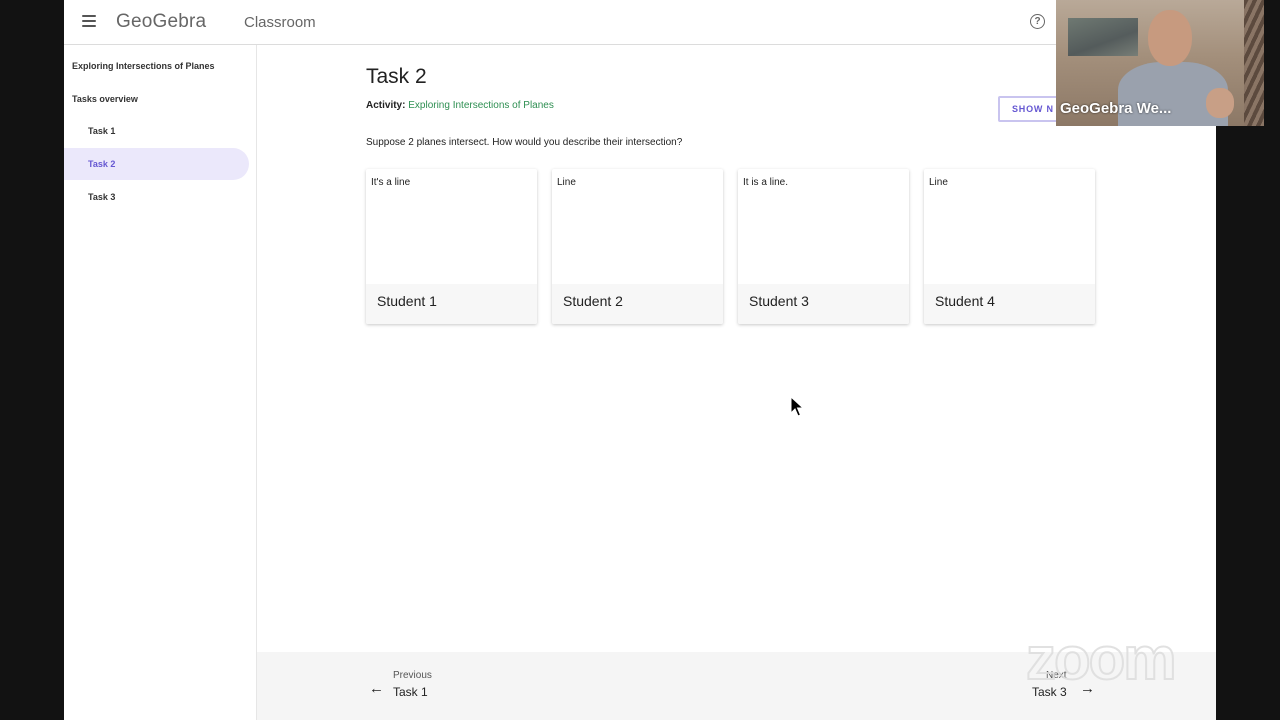 This screenshot has width=1280, height=720. Describe the element at coordinates (280, 22) in the screenshot. I see `product-name: Classroom` at that location.